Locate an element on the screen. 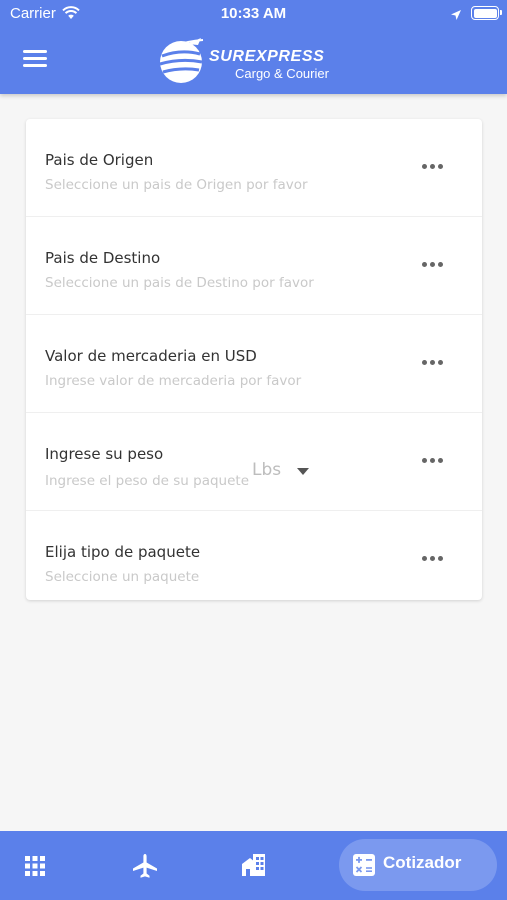  clock: 10:33 AM is located at coordinates (253, 13).